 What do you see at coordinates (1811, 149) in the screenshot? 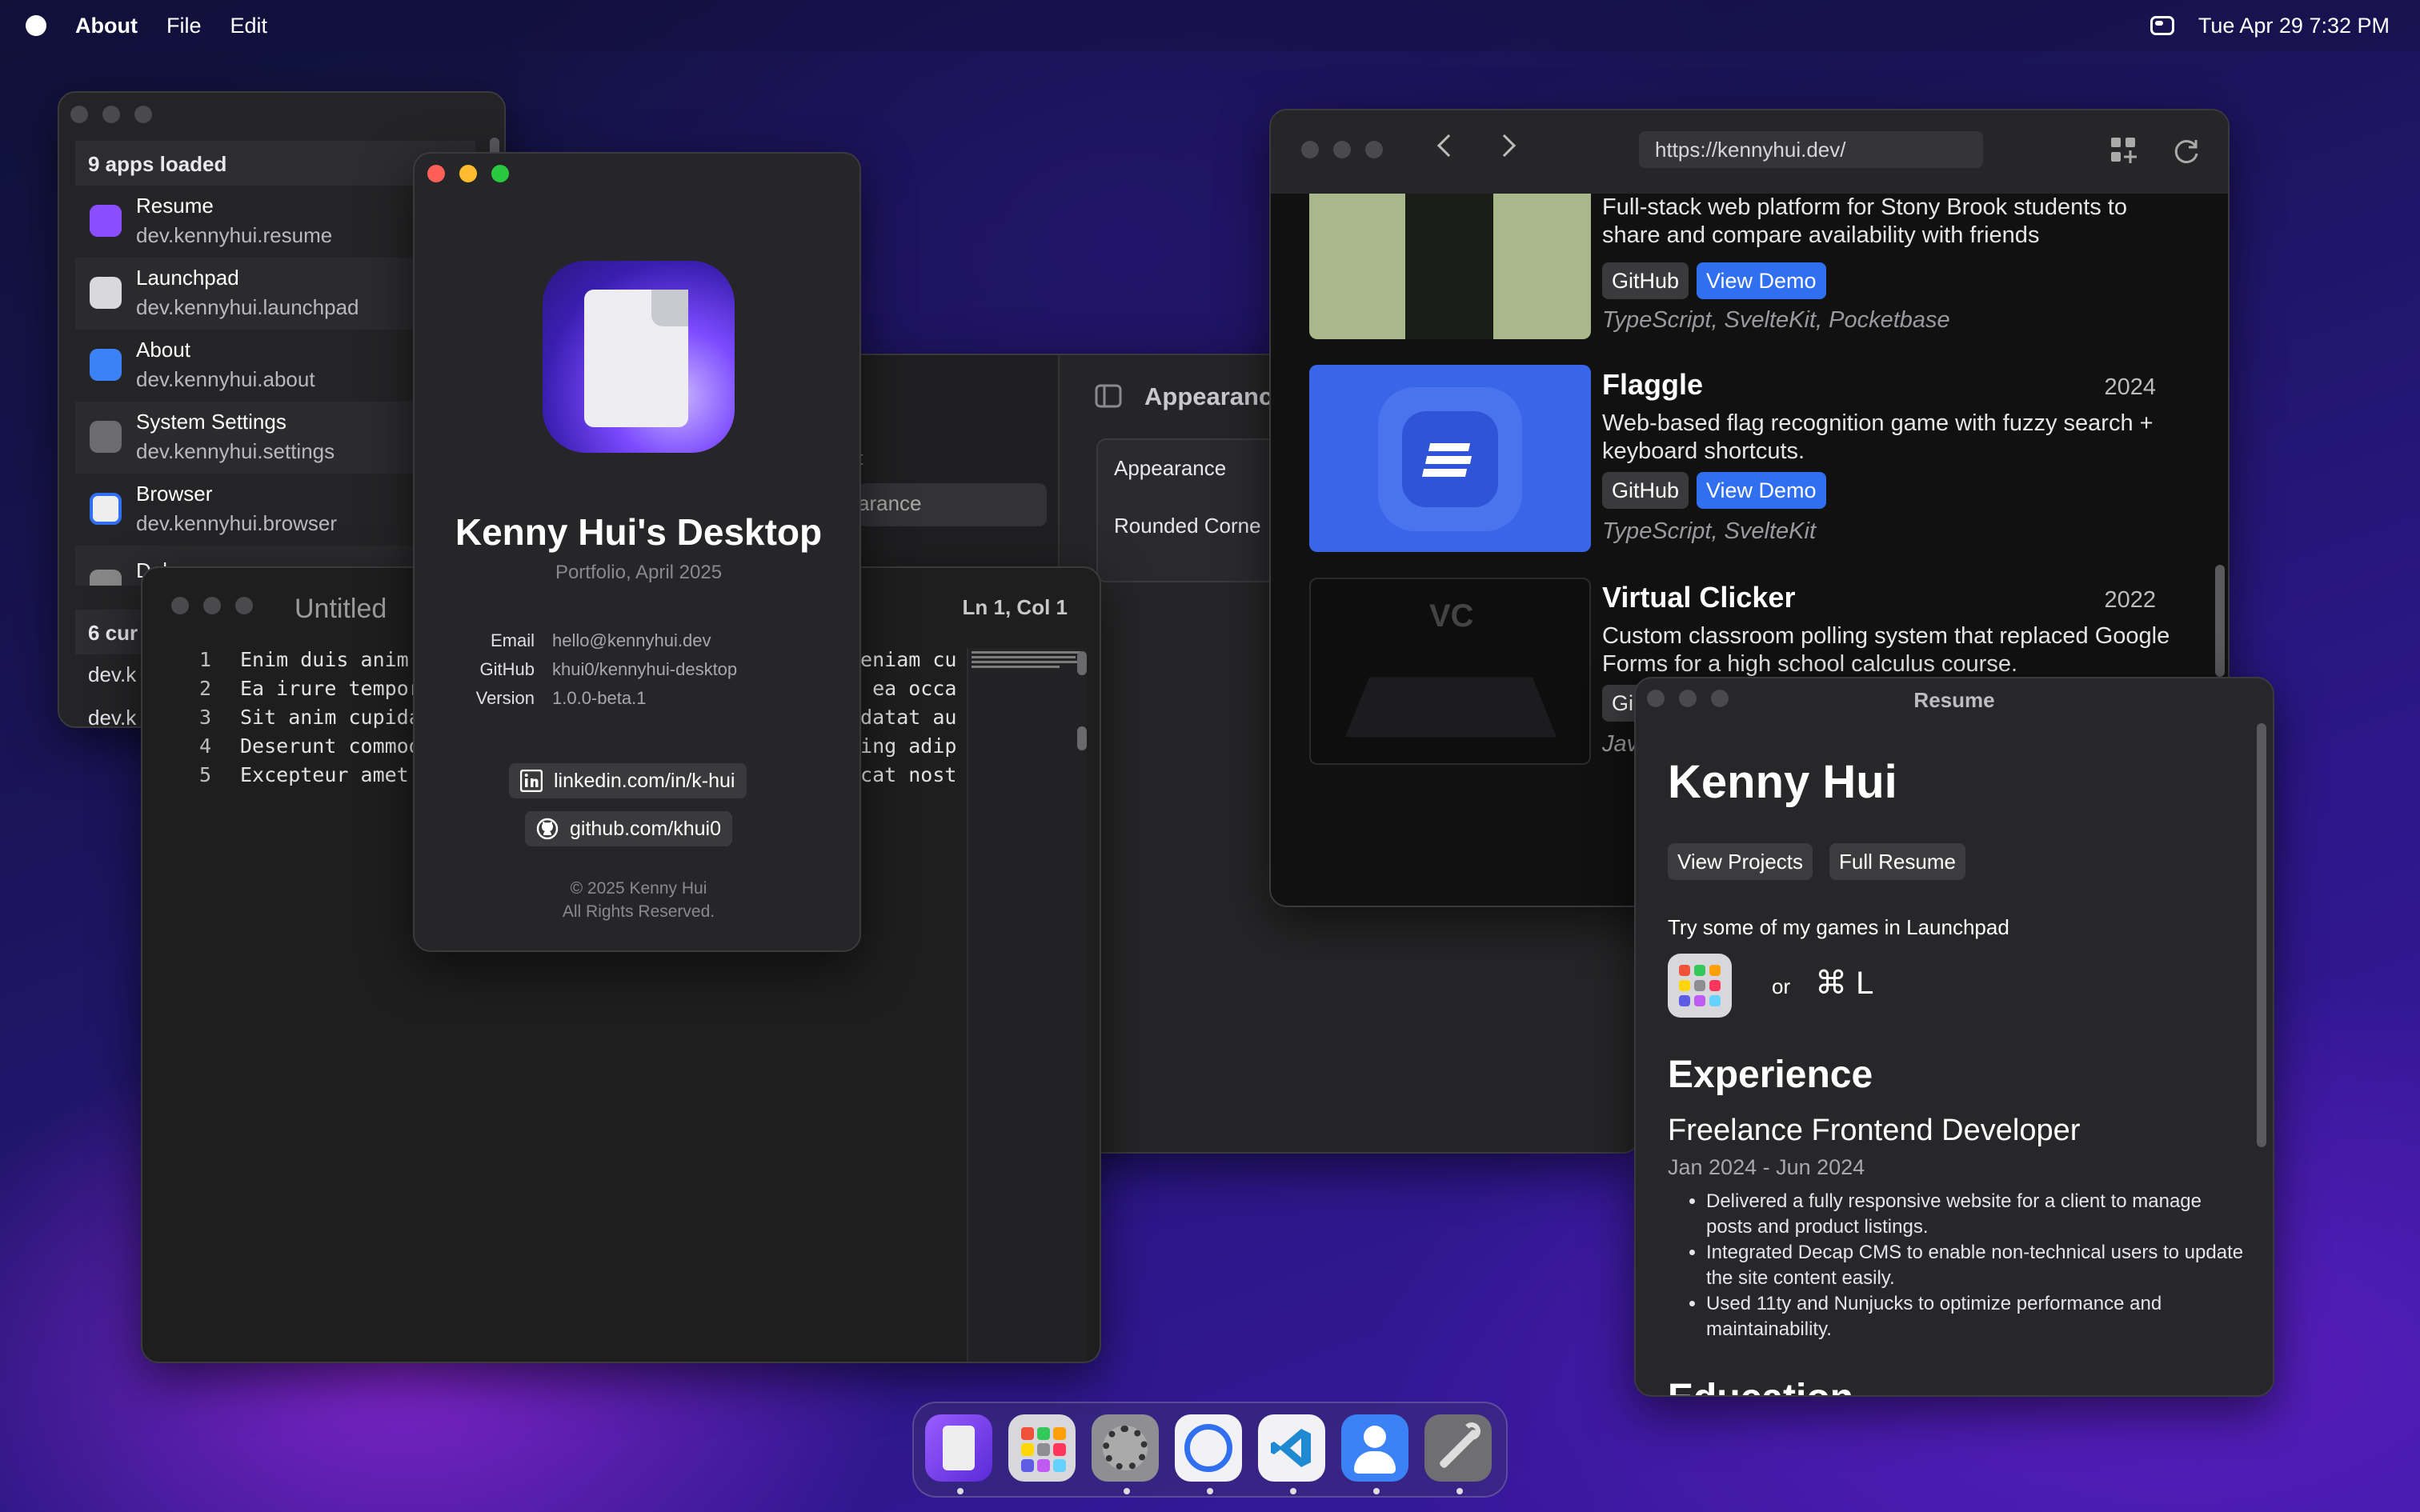
I see `url-bar: https://kennyhui.dev/` at bounding box center [1811, 149].